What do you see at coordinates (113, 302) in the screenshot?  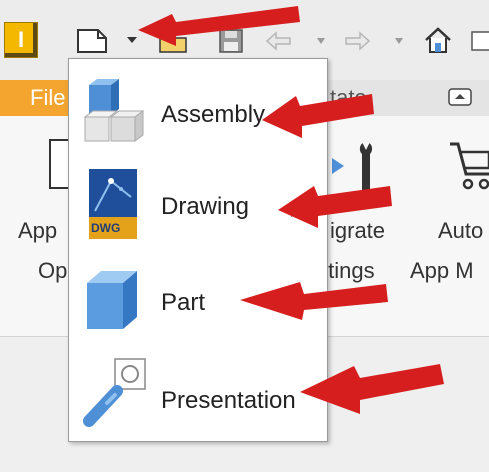 I see `part-icon` at bounding box center [113, 302].